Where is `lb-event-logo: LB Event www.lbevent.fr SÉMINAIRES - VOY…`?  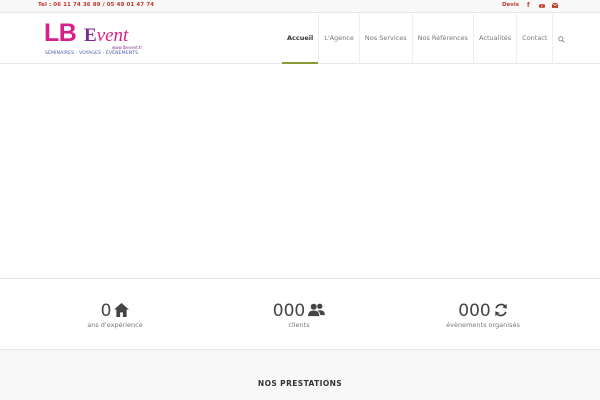
lb-event-logo: LB Event www.lbevent.fr SÉMINAIRES - VOY… is located at coordinates (99, 40).